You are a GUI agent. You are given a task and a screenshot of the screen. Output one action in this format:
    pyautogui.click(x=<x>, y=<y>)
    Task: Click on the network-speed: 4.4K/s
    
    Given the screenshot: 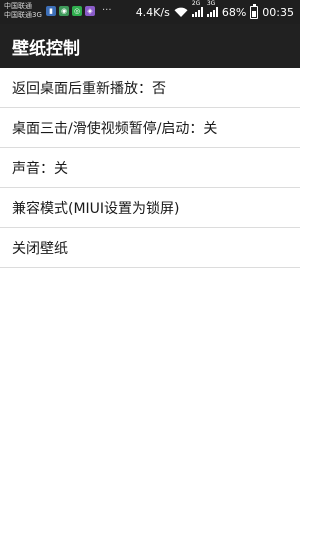 What is the action you would take?
    pyautogui.click(x=152, y=12)
    